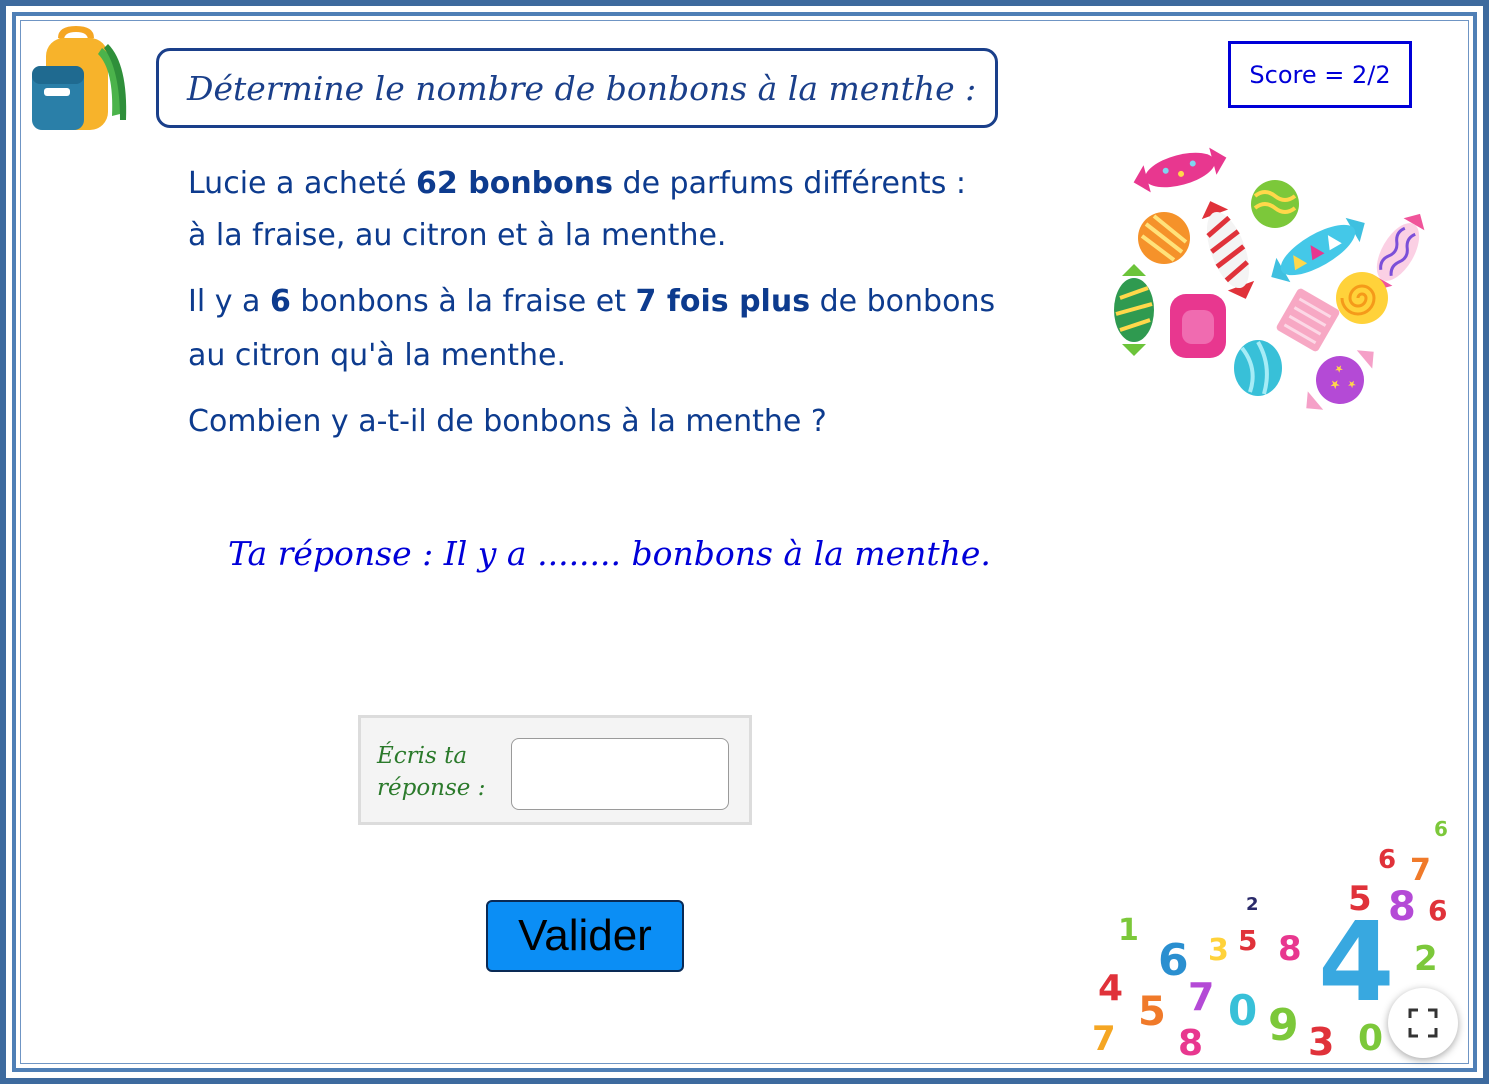  What do you see at coordinates (377, 355) in the screenshot?
I see `problem-line-4: au citron qu'à la menthe.` at bounding box center [377, 355].